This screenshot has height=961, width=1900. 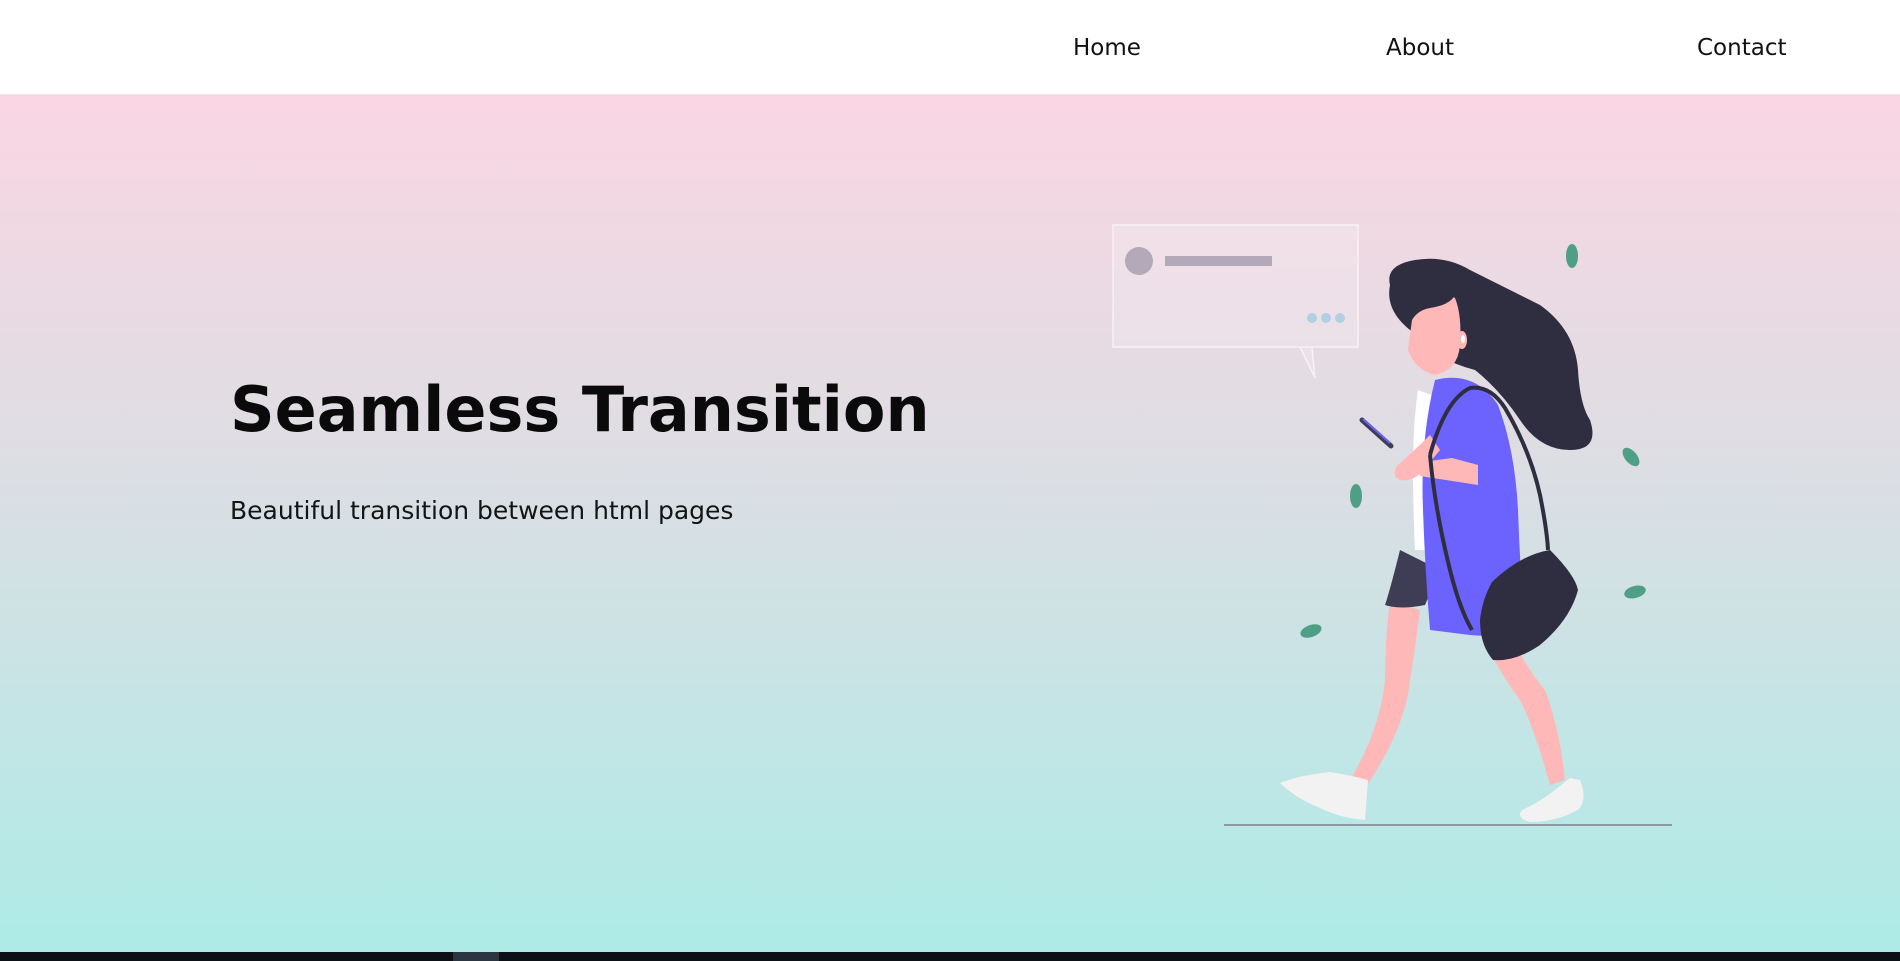 I want to click on hero-subtitle: Beautiful transition between html pages, so click(x=482, y=510).